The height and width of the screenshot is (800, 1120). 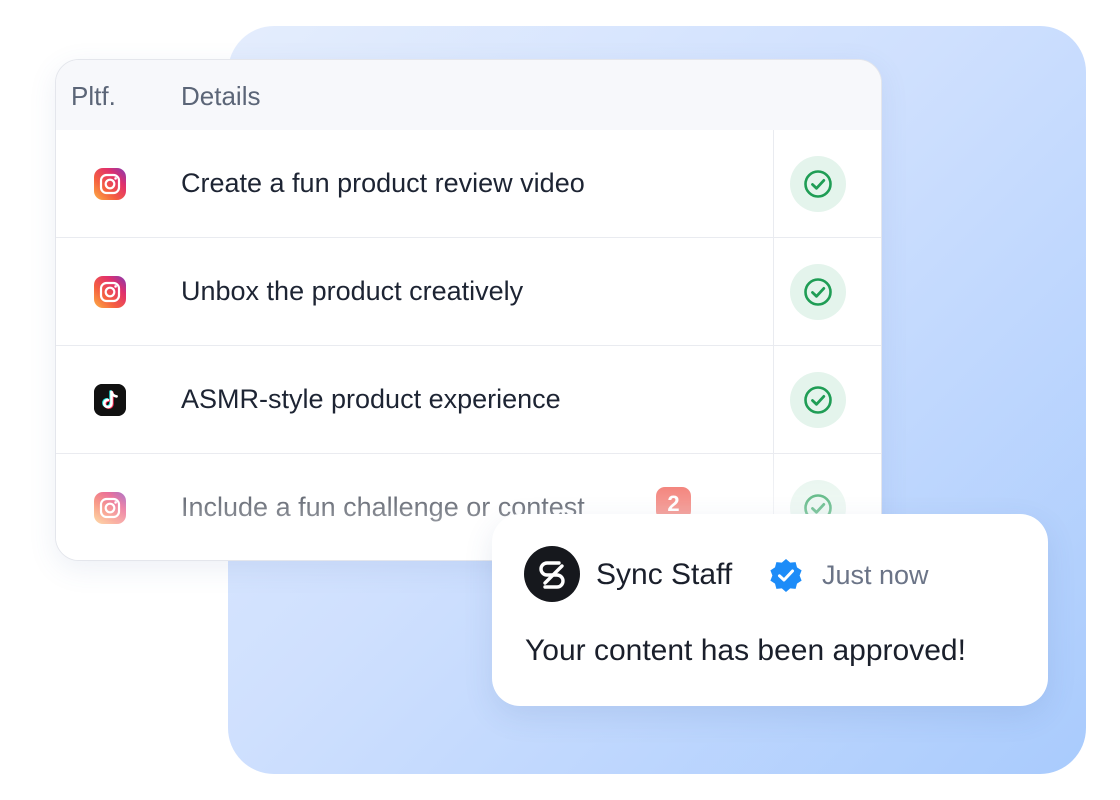 What do you see at coordinates (110, 400) in the screenshot?
I see `tiktok-icon` at bounding box center [110, 400].